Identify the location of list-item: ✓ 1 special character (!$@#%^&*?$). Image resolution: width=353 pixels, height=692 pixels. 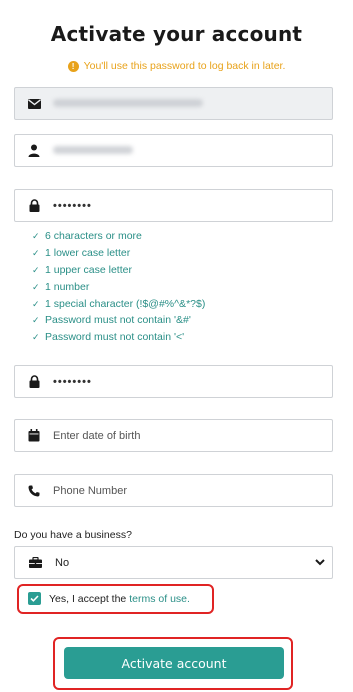
(118, 304).